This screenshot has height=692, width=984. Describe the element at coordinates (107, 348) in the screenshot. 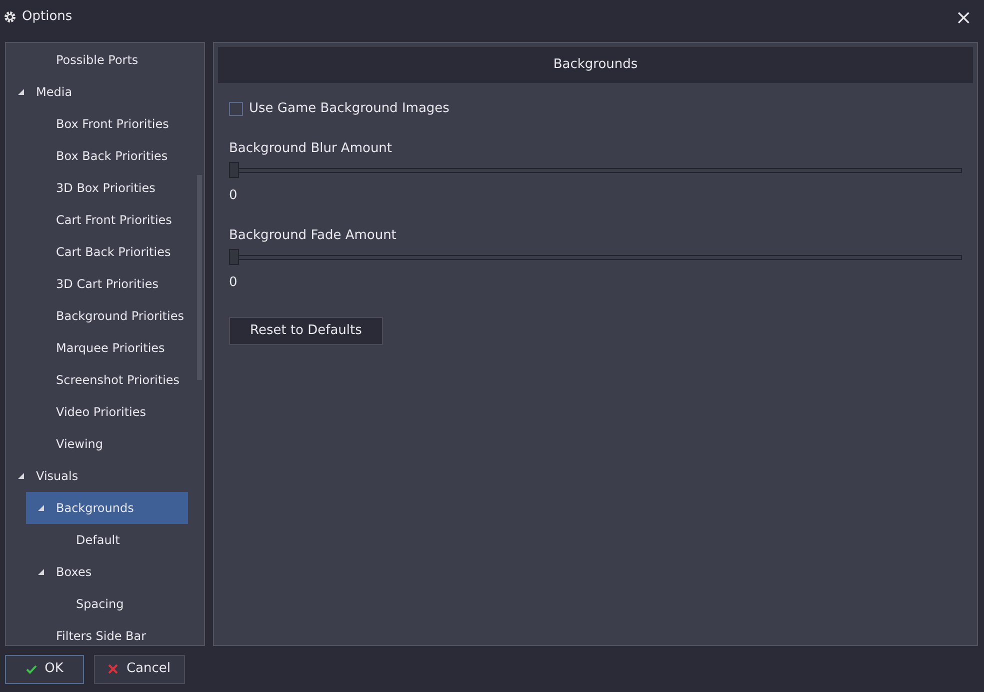

I see `tree-item: Marquee Priorities` at that location.